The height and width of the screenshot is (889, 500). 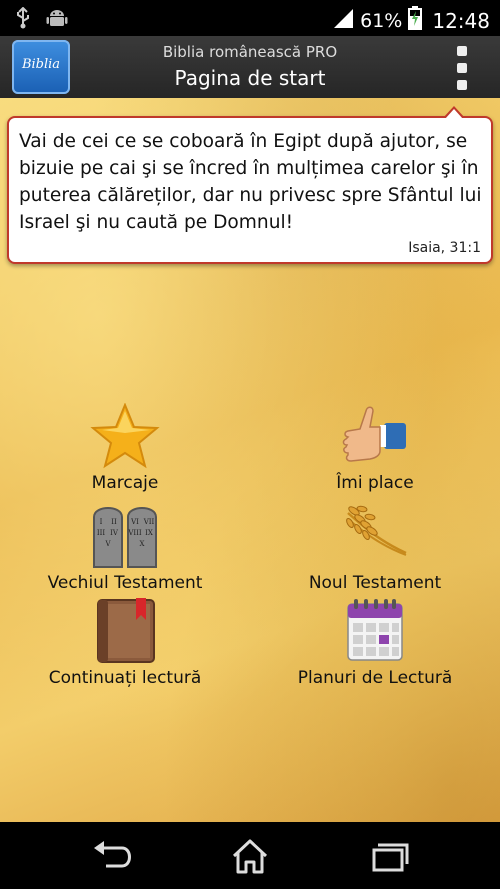 I want to click on menu-item-new-testament: Noul Testament, so click(x=375, y=548).